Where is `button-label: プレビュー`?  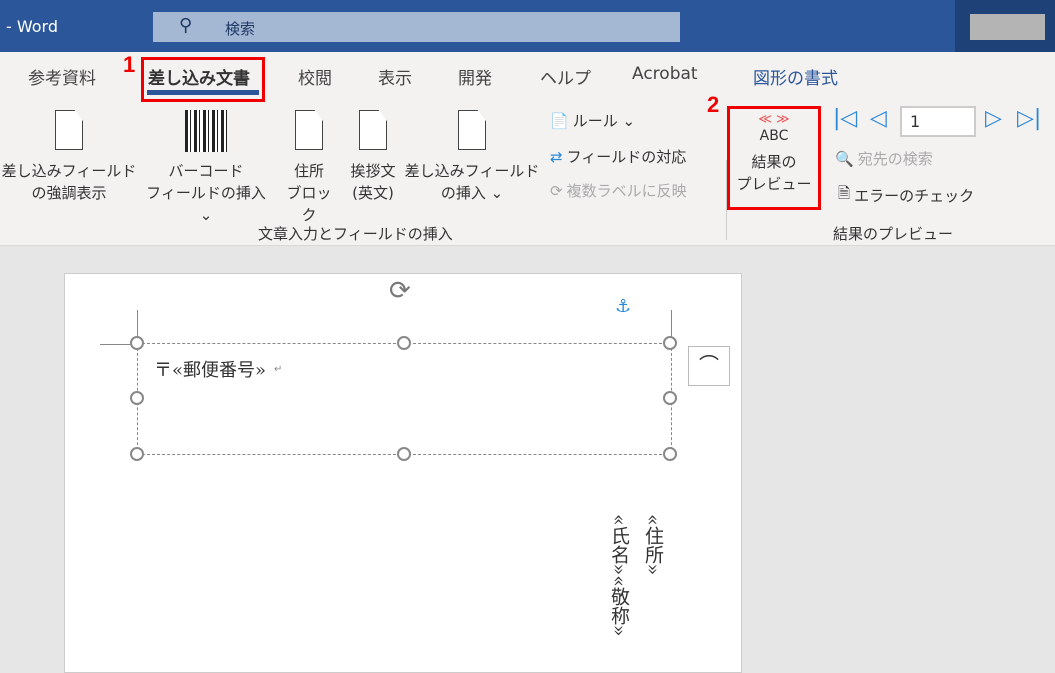 button-label: プレビュー is located at coordinates (774, 184).